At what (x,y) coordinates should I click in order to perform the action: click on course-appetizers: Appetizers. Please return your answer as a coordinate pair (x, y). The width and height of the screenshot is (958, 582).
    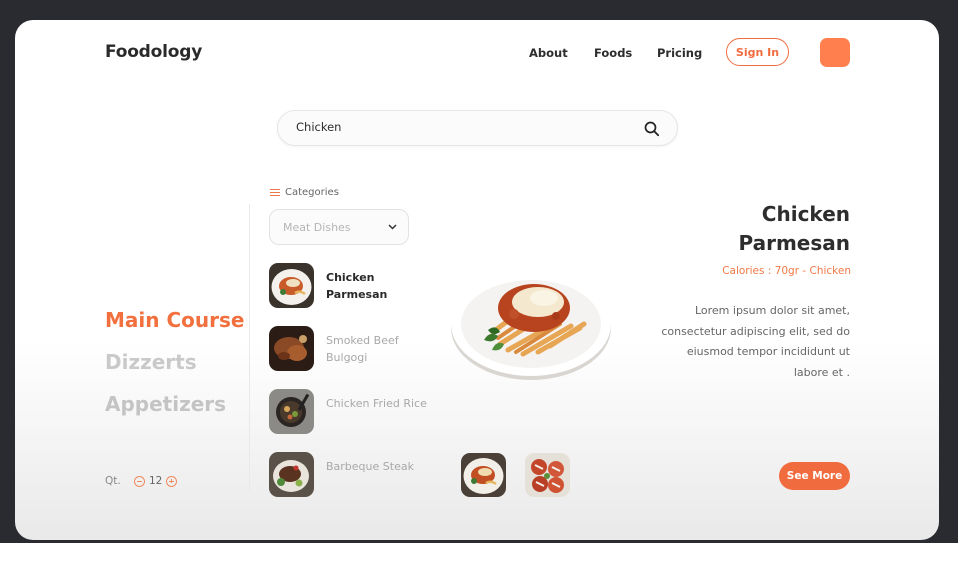
    Looking at the image, I should click on (165, 404).